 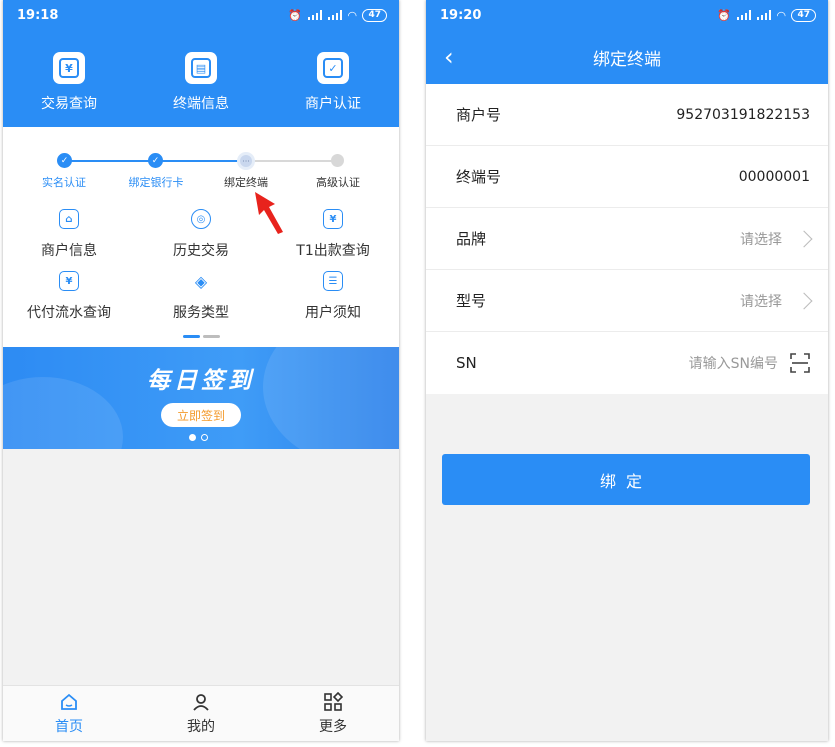 What do you see at coordinates (761, 301) in the screenshot?
I see `model-placeholder: 请选择` at bounding box center [761, 301].